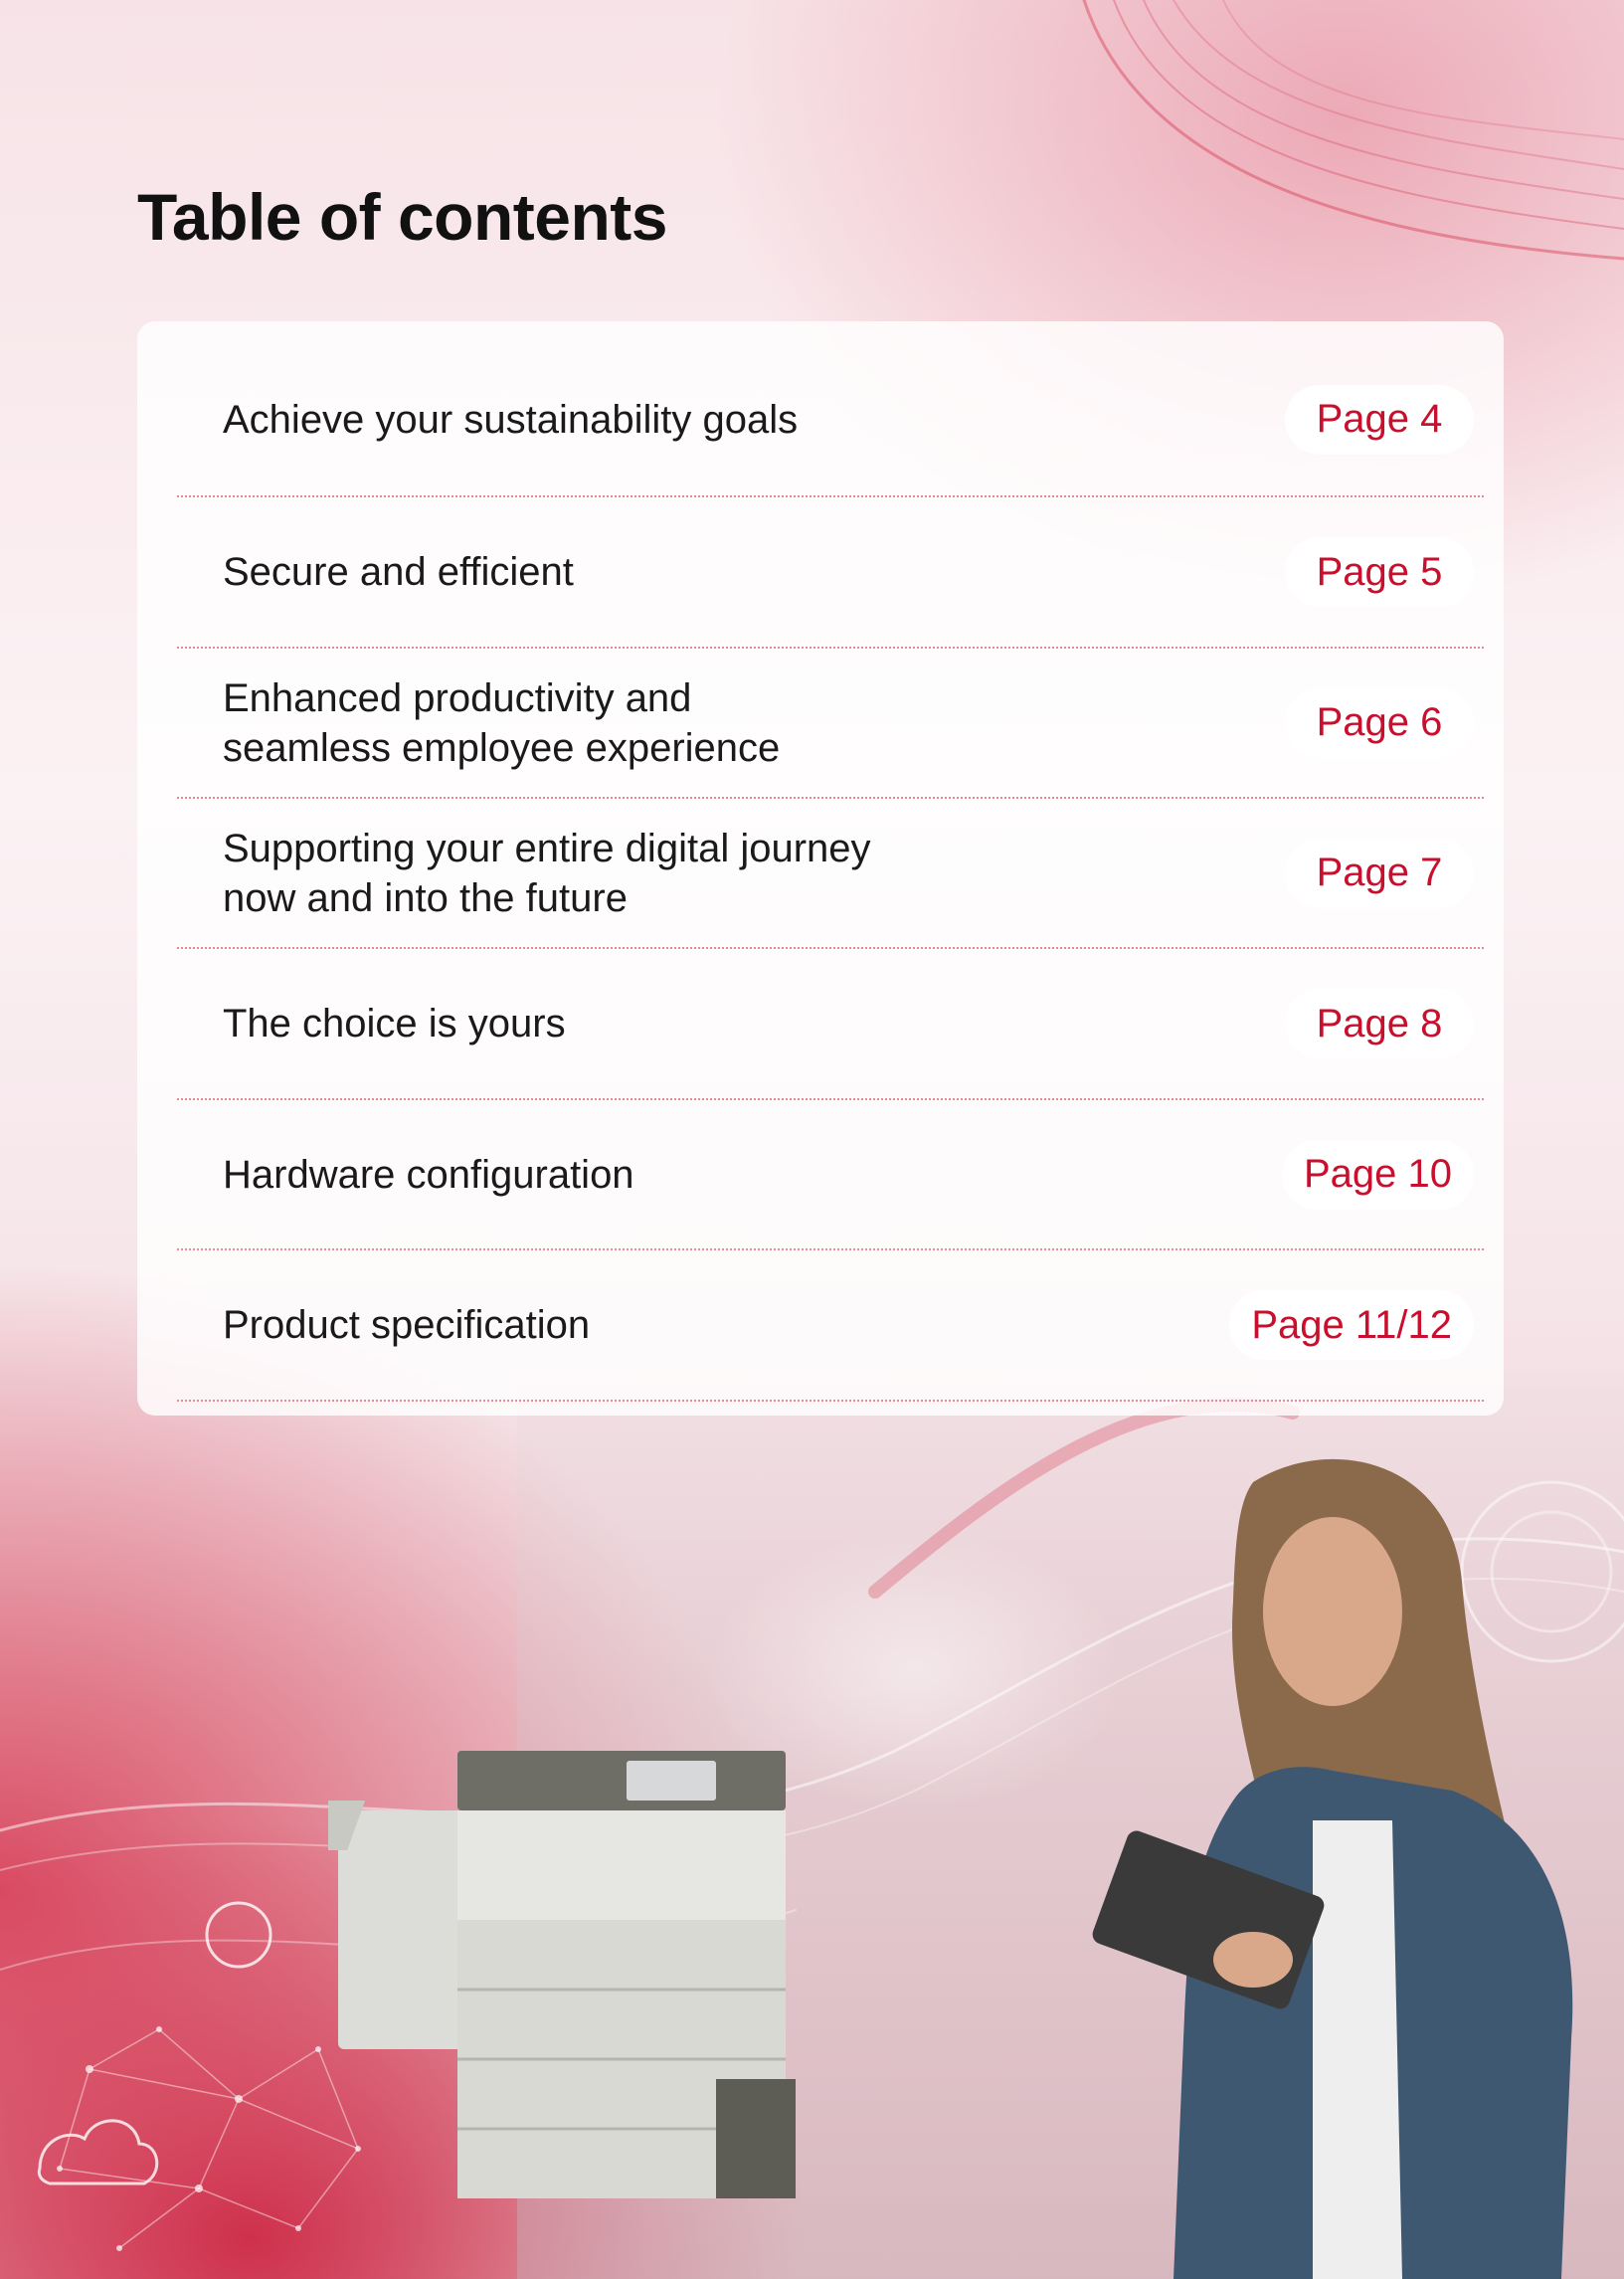 The height and width of the screenshot is (2279, 1624). What do you see at coordinates (1332, 1868) in the screenshot?
I see `woman-with-tablet-image` at bounding box center [1332, 1868].